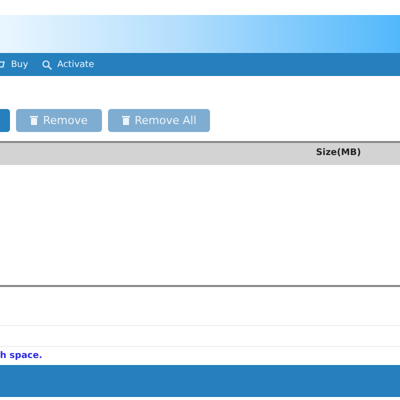  What do you see at coordinates (47, 65) in the screenshot?
I see `search-icon` at bounding box center [47, 65].